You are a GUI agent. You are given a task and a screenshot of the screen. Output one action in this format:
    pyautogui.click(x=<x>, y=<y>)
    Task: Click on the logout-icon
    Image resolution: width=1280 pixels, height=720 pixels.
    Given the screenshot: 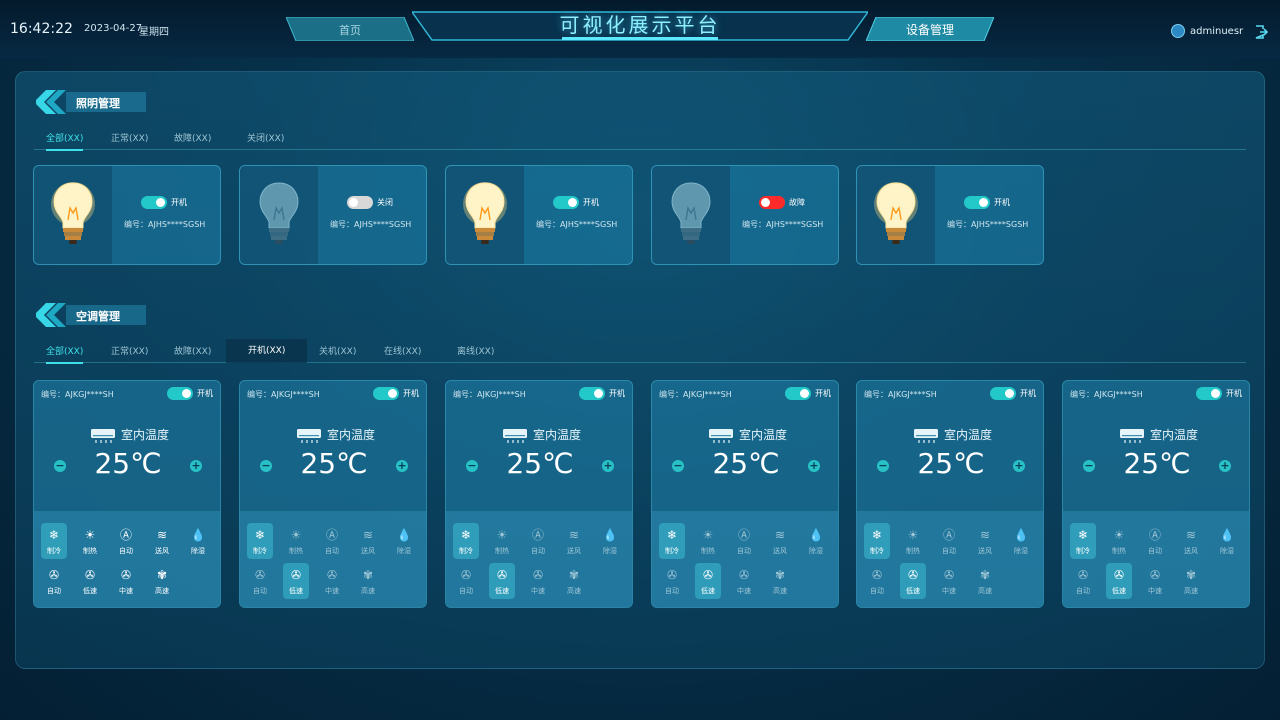 What is the action you would take?
    pyautogui.click(x=1261, y=32)
    